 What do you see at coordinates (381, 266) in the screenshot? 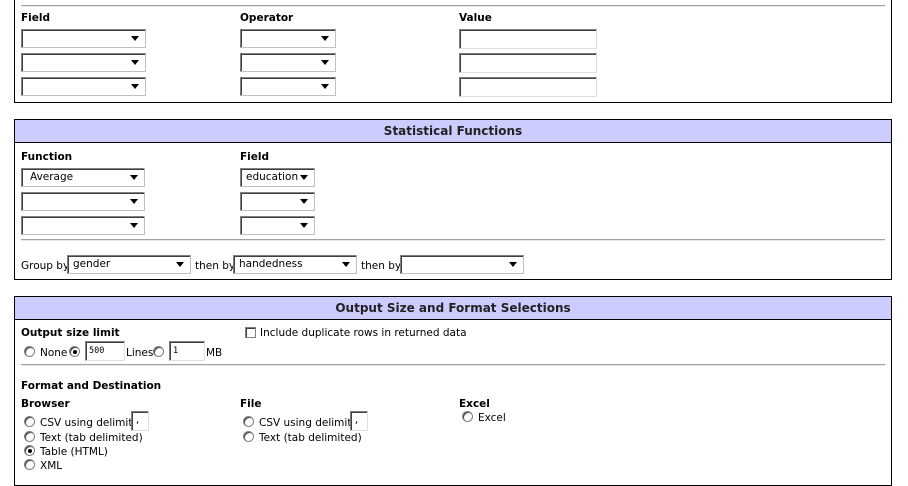
I see `then-by-label-2: then by` at bounding box center [381, 266].